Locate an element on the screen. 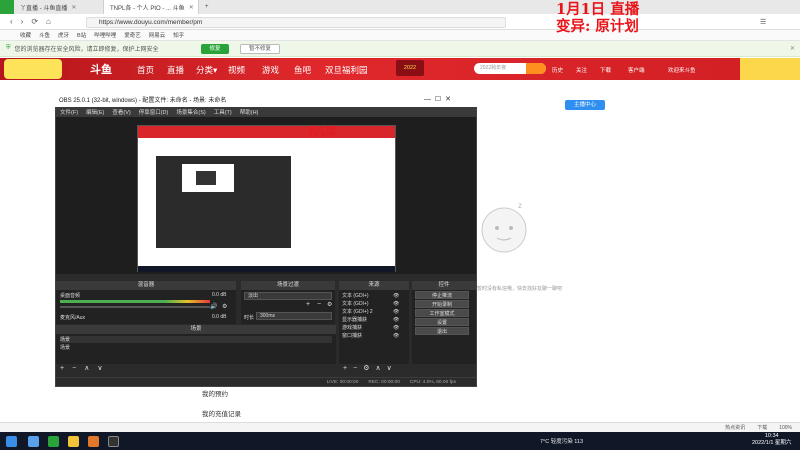 This screenshot has height=450, width=800. weather-tray: 7°C 轻度污染 113 is located at coordinates (561, 441).